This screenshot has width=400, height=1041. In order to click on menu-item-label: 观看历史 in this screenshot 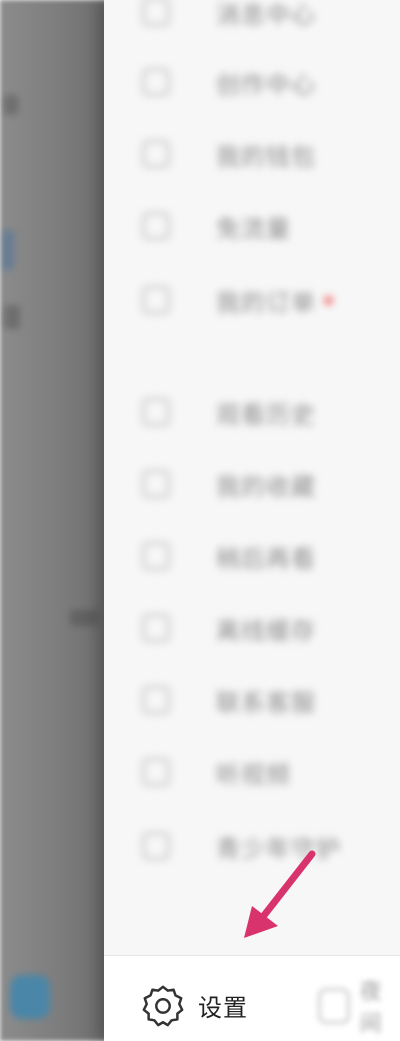, I will do `click(266, 414)`.